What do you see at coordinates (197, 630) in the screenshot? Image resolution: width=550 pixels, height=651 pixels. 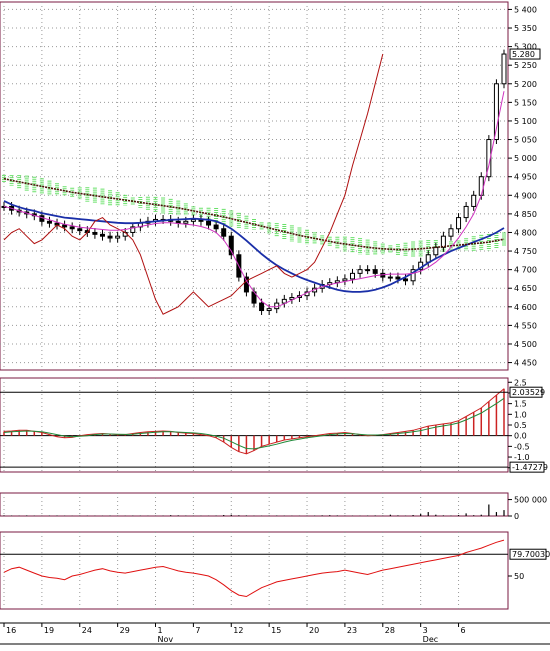 I see `xtick-label-5: 7` at bounding box center [197, 630].